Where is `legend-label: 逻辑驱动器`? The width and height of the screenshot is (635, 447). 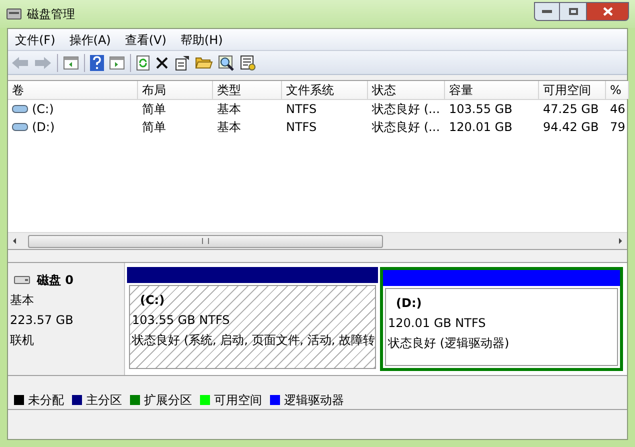 legend-label: 逻辑驱动器 is located at coordinates (314, 400).